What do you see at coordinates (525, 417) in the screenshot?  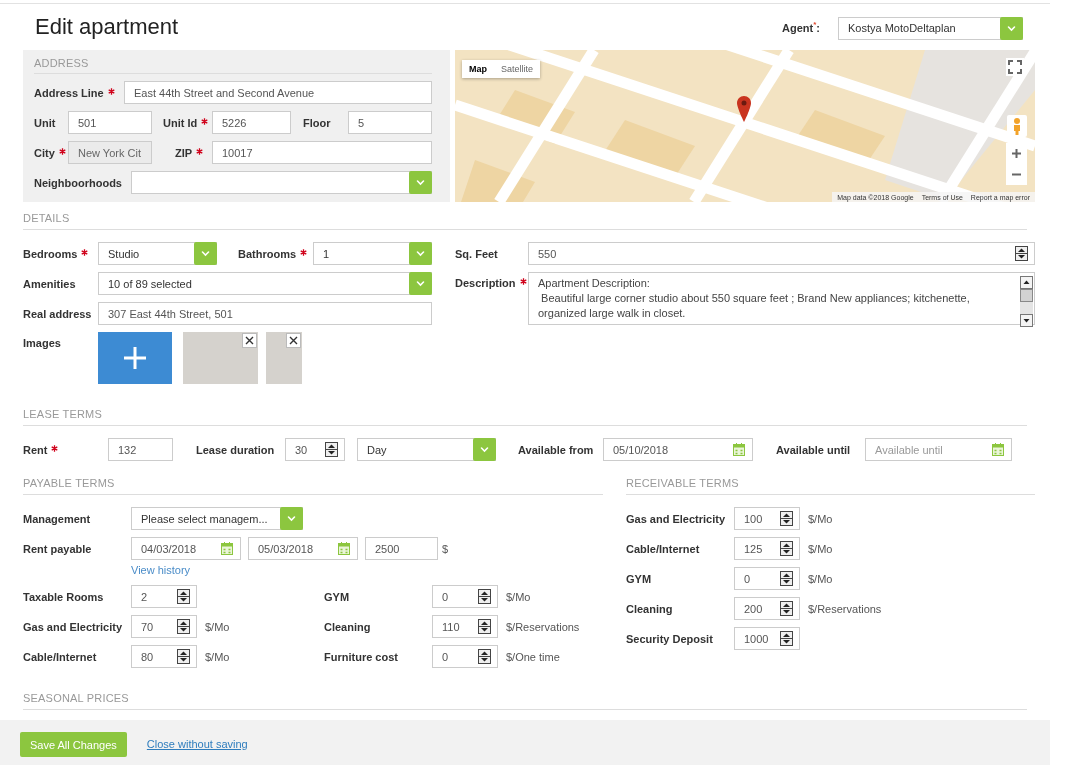 I see `section-heading: LEASE TERMS` at bounding box center [525, 417].